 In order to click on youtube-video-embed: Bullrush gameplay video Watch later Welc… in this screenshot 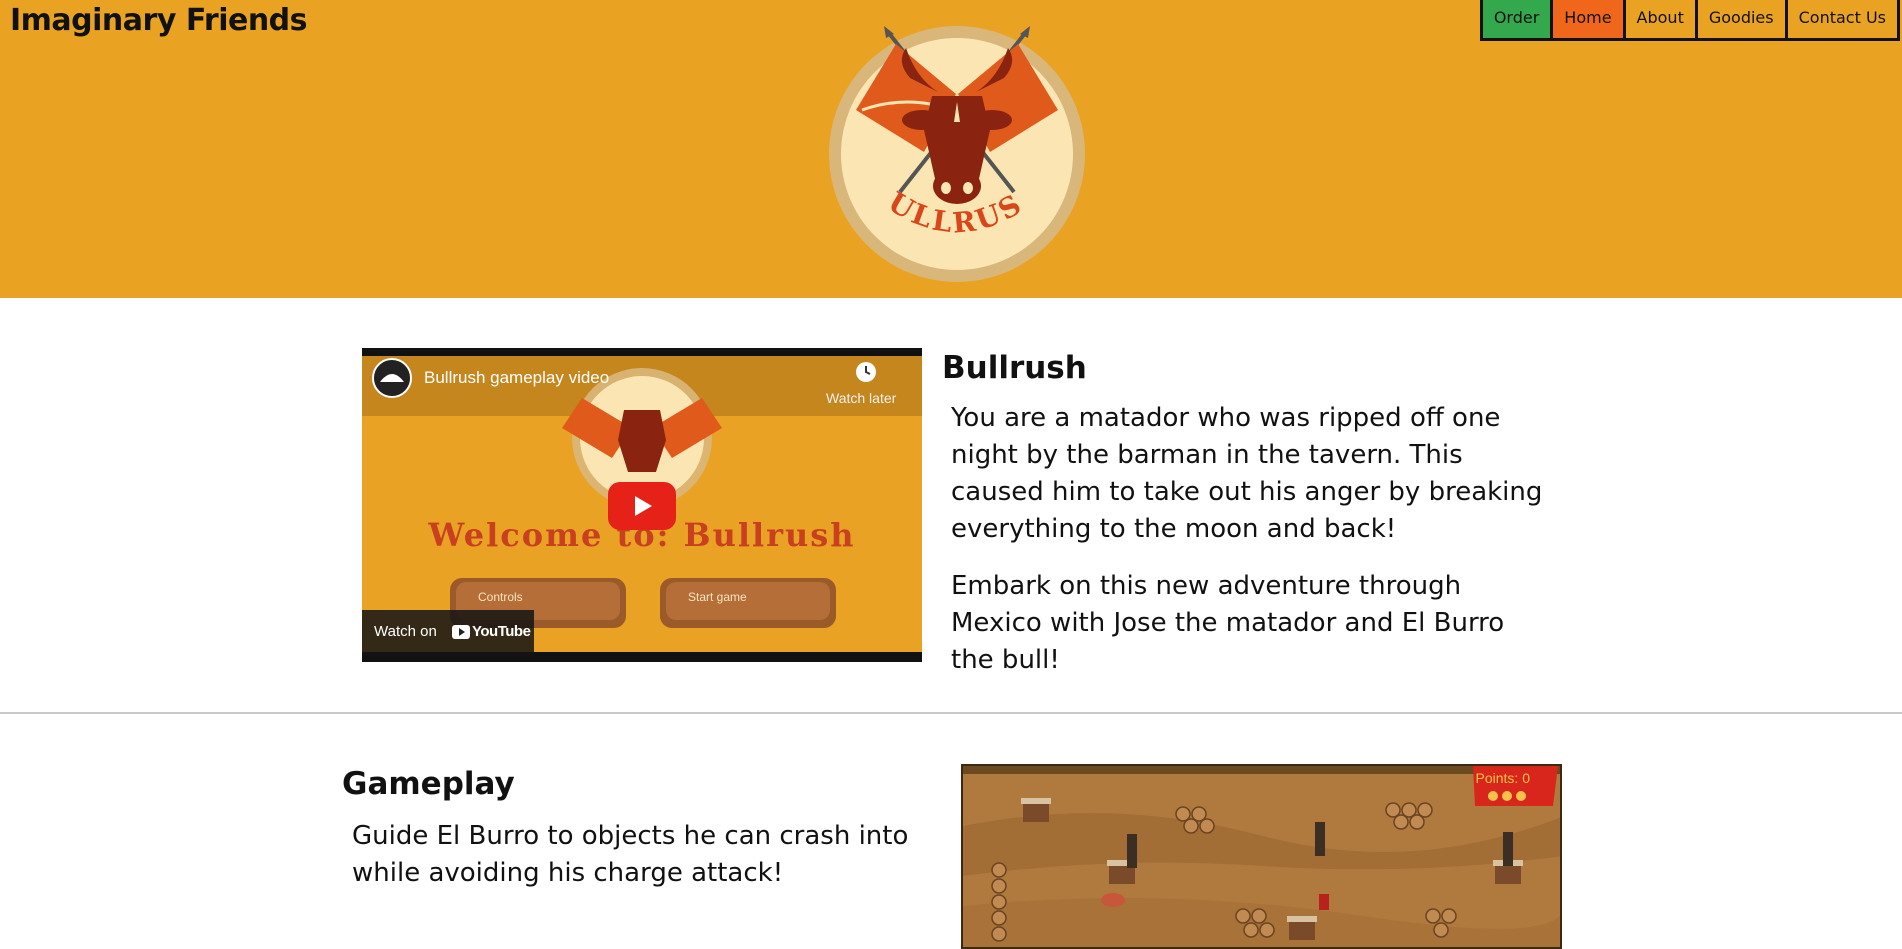, I will do `click(642, 505)`.